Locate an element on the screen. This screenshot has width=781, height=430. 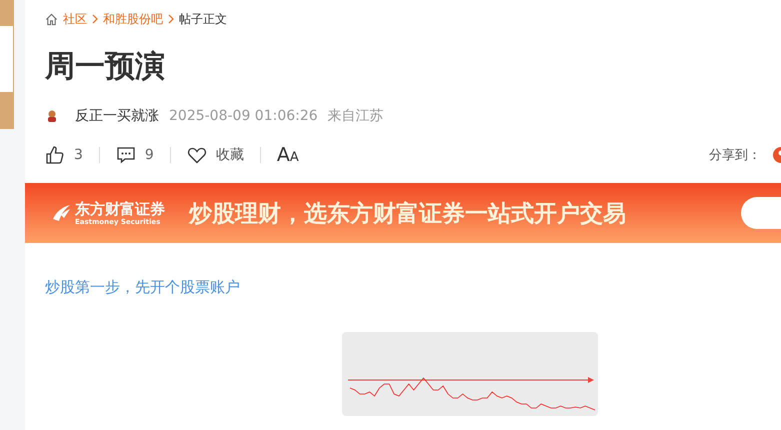
comment-icon is located at coordinates (126, 155).